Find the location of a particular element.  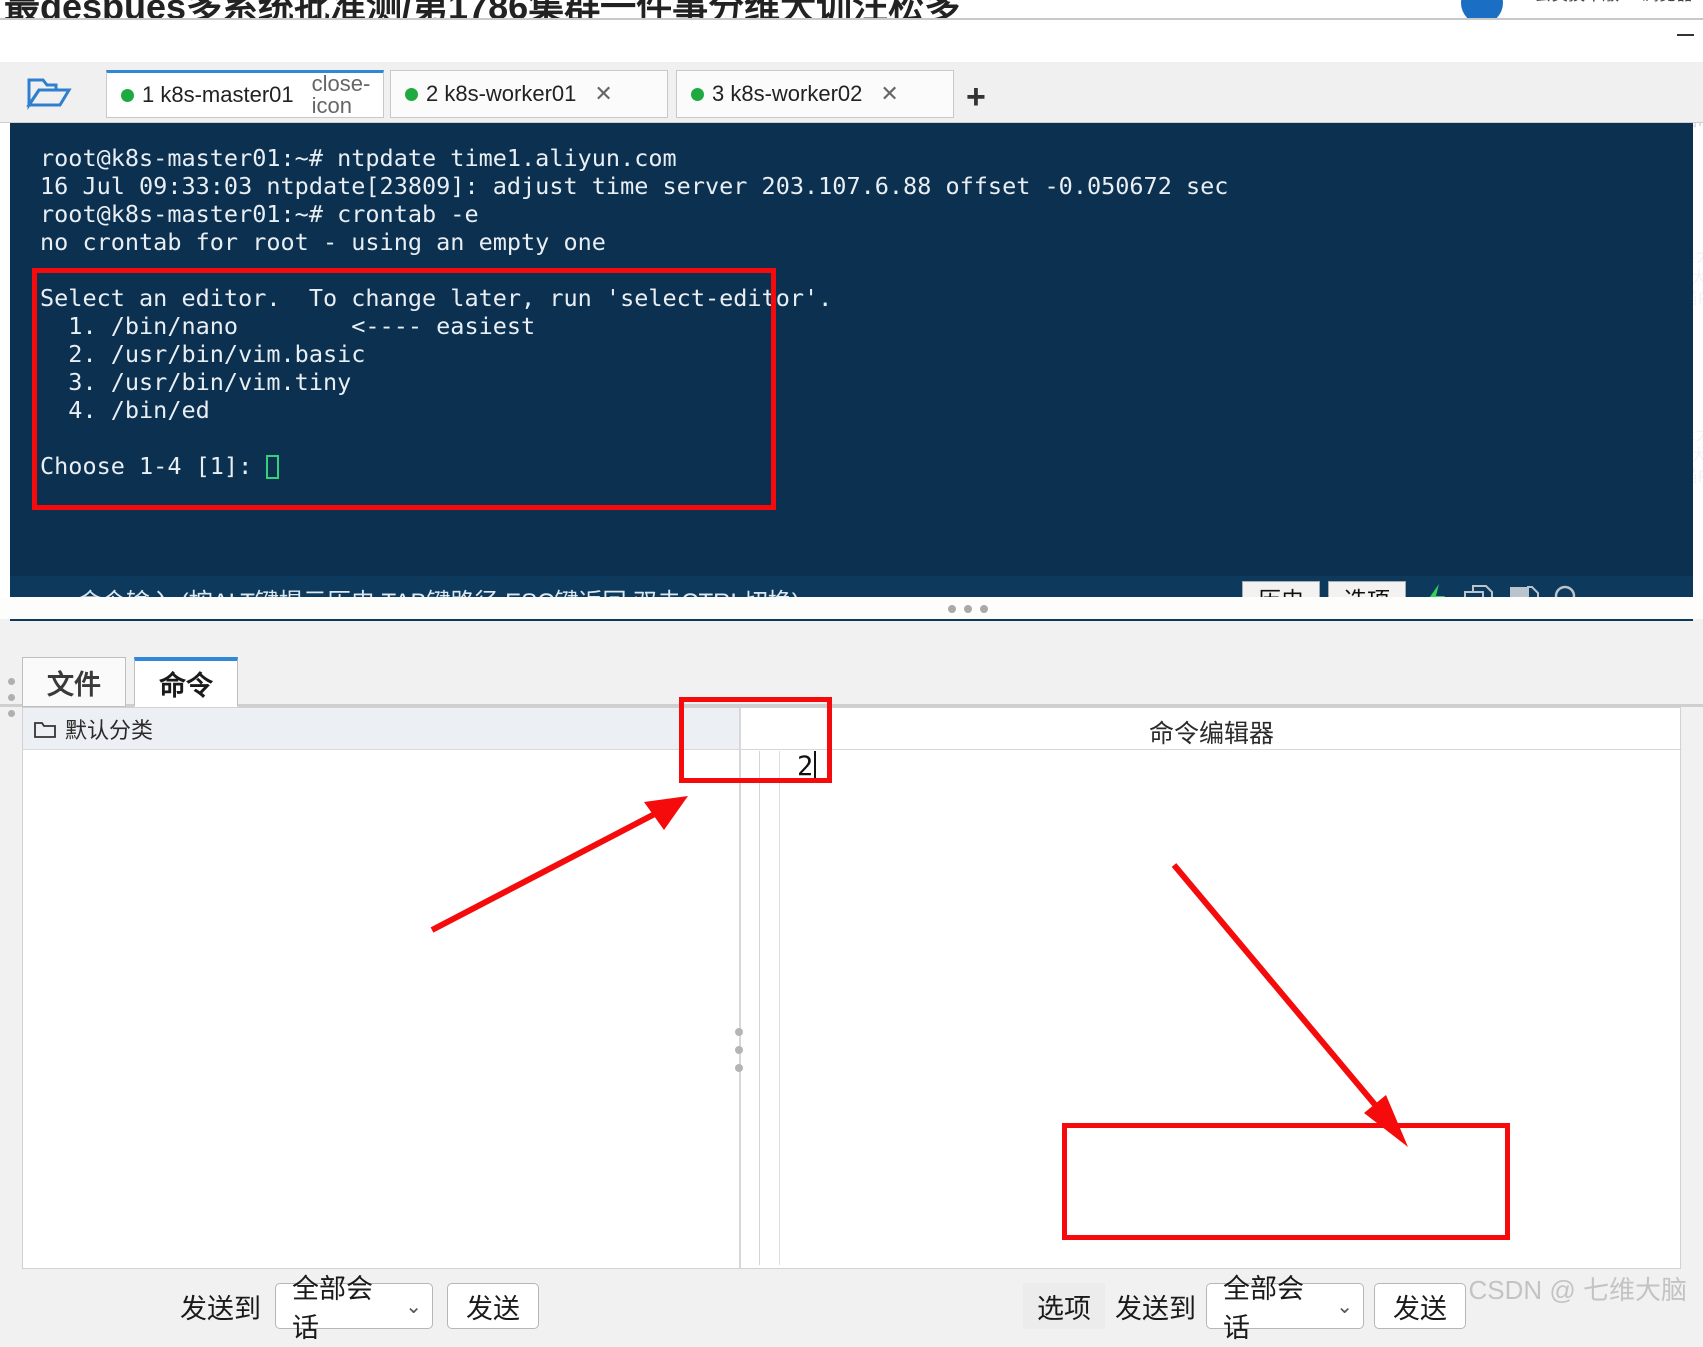

panel-tab-underline is located at coordinates (851, 705).